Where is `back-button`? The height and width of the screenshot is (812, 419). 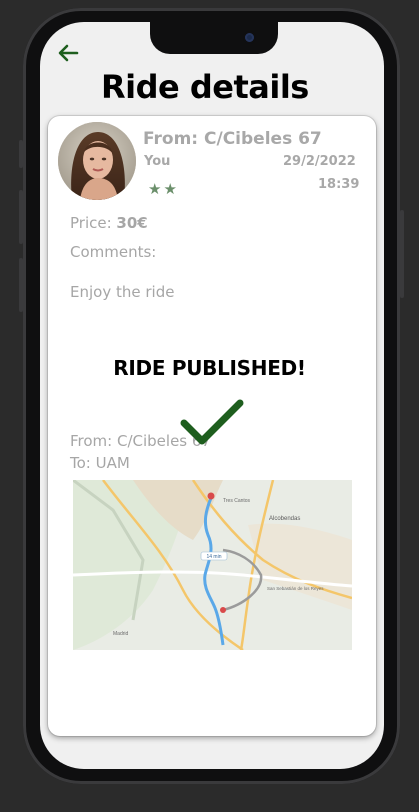
back-button is located at coordinates (68, 53).